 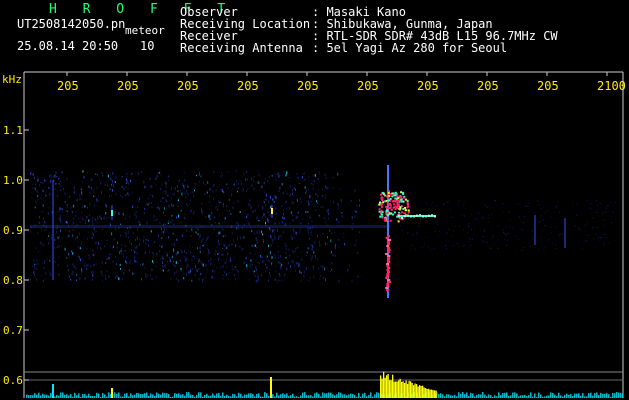 I want to click on meteor-power-bar, so click(x=381, y=386).